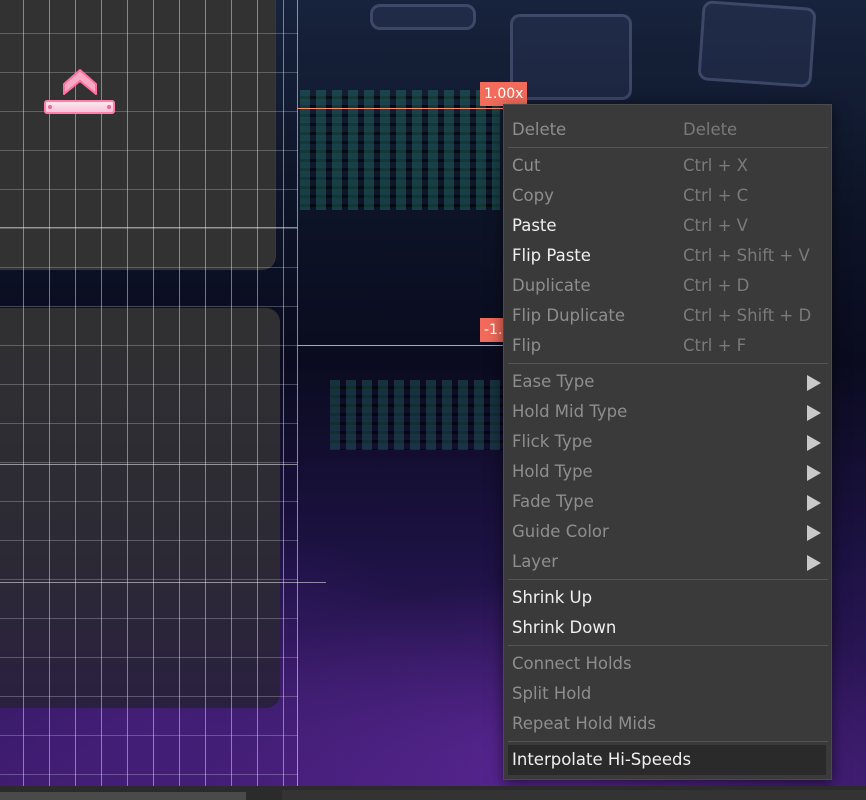 Image resolution: width=866 pixels, height=800 pixels. I want to click on menu-item-label: Flick Type, so click(552, 441).